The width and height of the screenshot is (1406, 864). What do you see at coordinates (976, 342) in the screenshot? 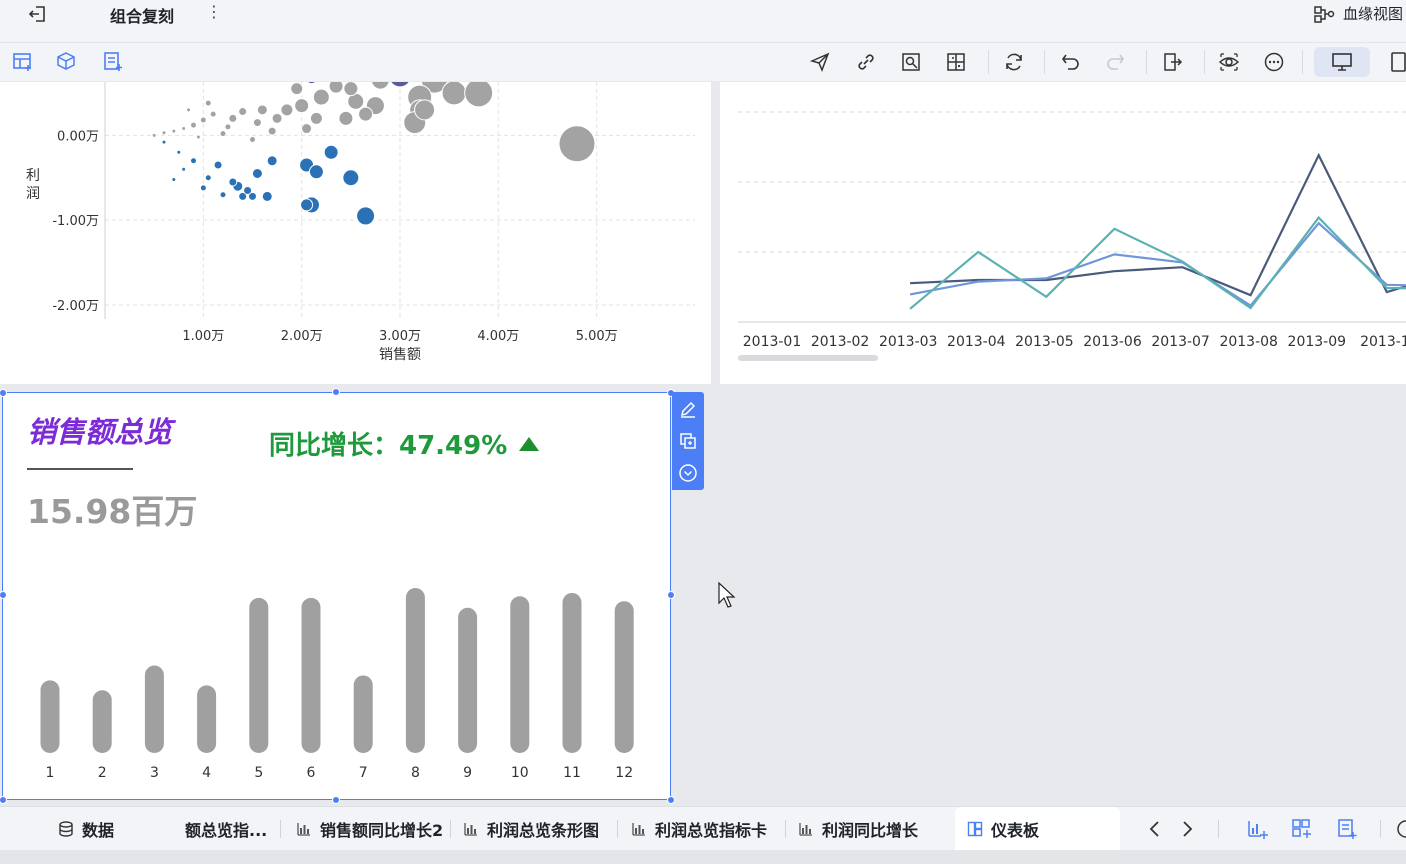
I see `x-tick-label: 2013-04` at bounding box center [976, 342].